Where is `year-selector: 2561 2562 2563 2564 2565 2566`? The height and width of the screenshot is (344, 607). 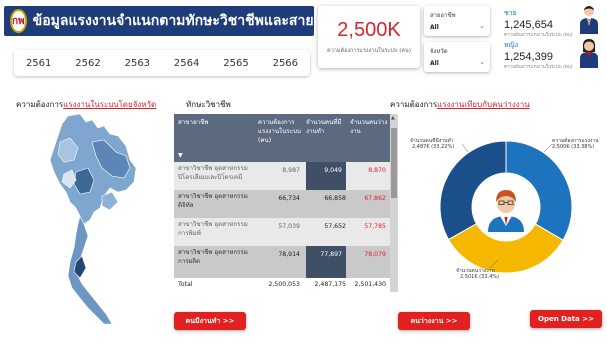 year-selector: 2561 2562 2563 2564 2565 2566 is located at coordinates (162, 63).